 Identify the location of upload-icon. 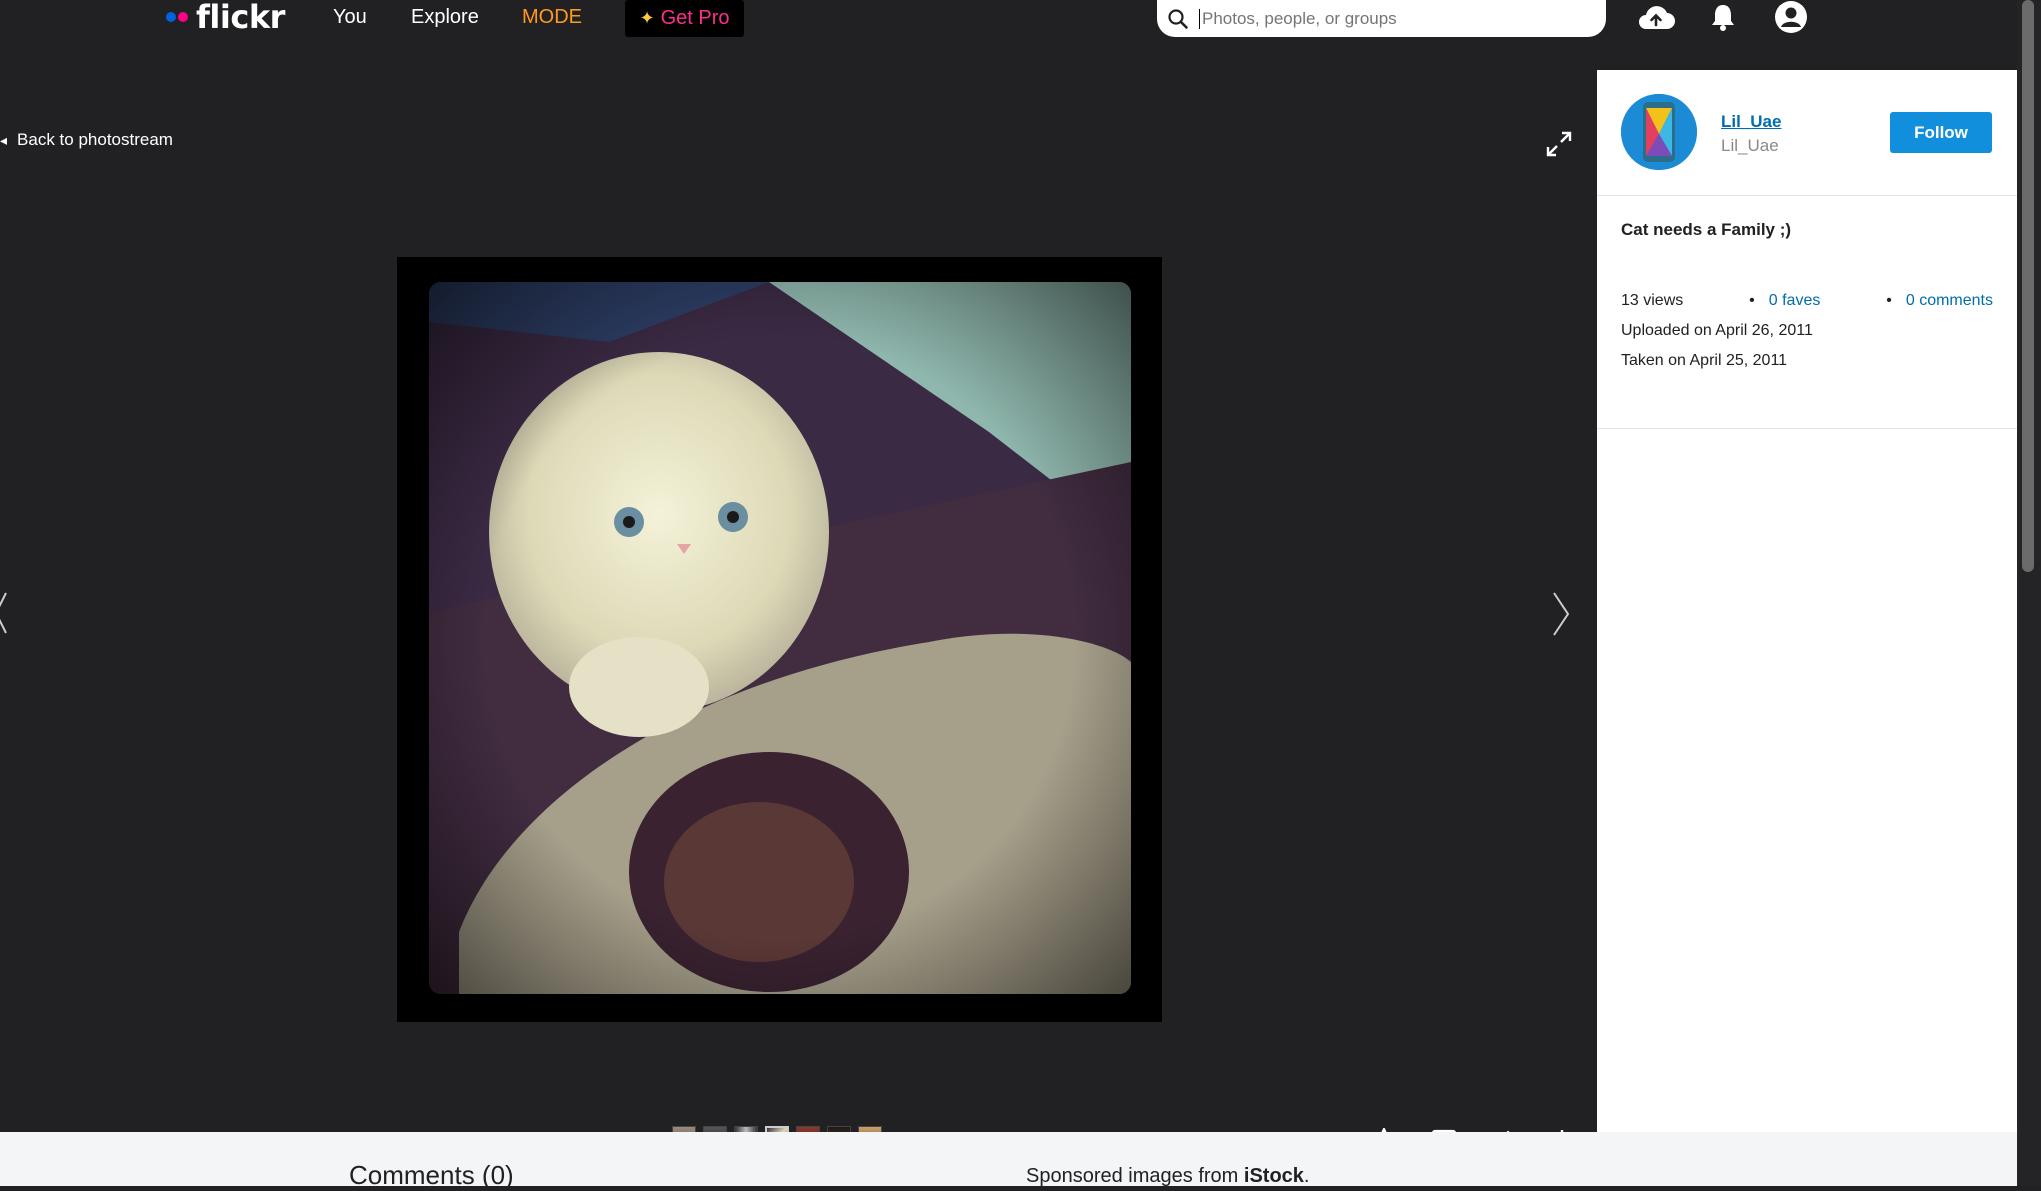
(1656, 17).